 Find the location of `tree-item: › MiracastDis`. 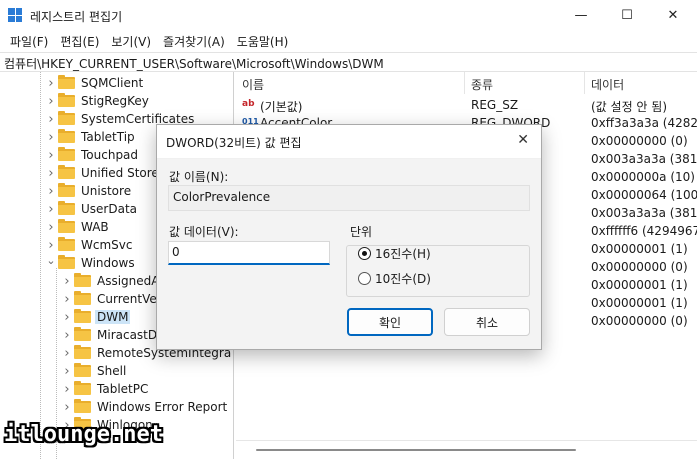

tree-item: › MiracastDis is located at coordinates (114, 335).